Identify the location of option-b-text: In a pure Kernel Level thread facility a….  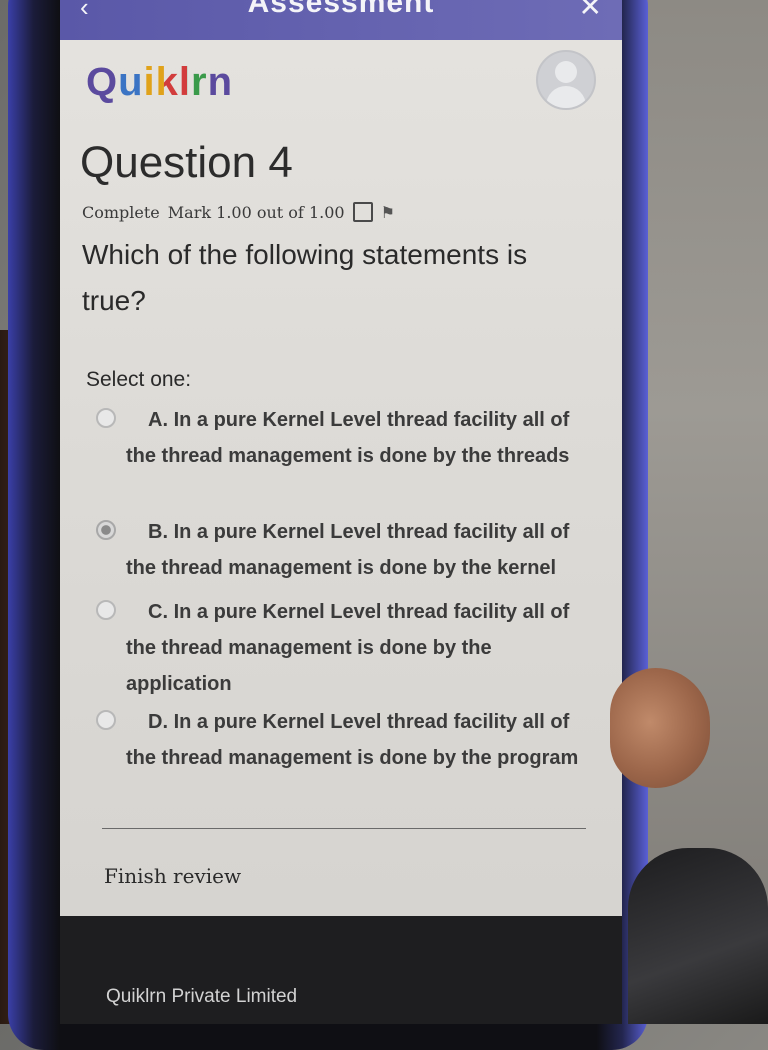
(348, 550).